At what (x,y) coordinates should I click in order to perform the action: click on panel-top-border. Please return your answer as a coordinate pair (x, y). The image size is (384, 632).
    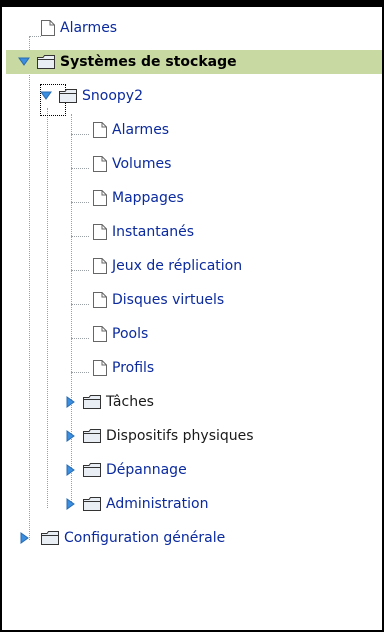
    Looking at the image, I should click on (193, 3).